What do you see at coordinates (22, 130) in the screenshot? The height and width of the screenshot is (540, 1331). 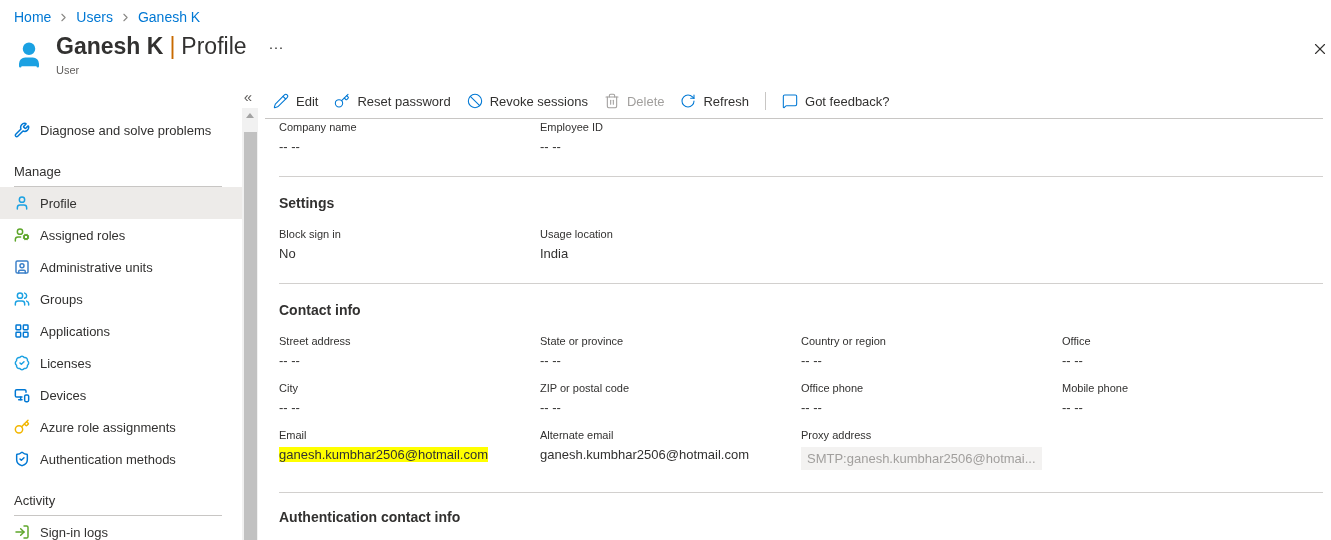 I see `wrench-icon` at bounding box center [22, 130].